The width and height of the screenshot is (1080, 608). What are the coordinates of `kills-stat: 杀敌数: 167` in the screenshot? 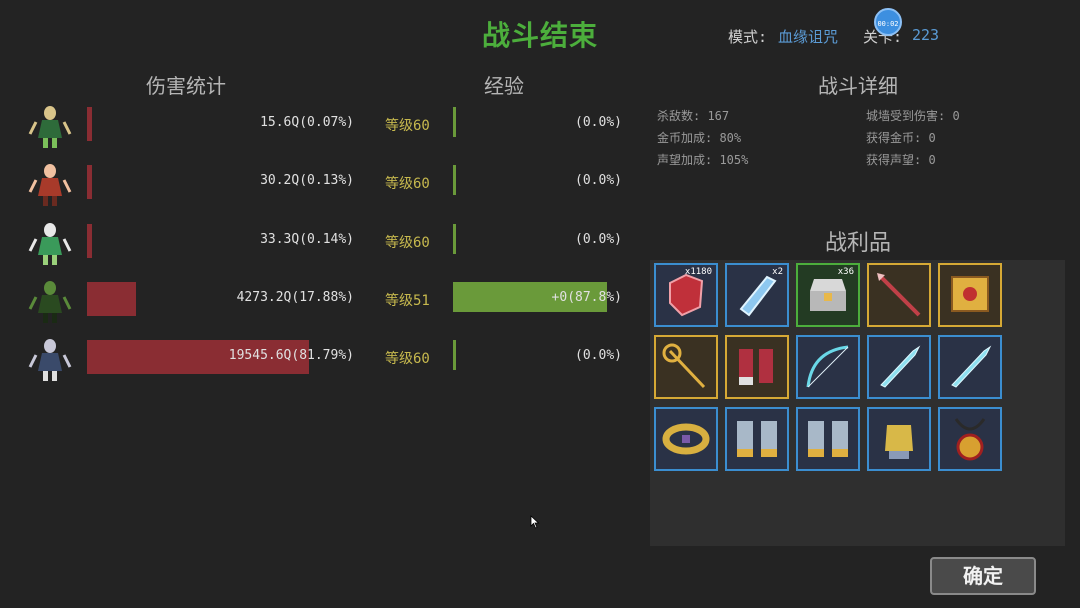 It's located at (693, 116).